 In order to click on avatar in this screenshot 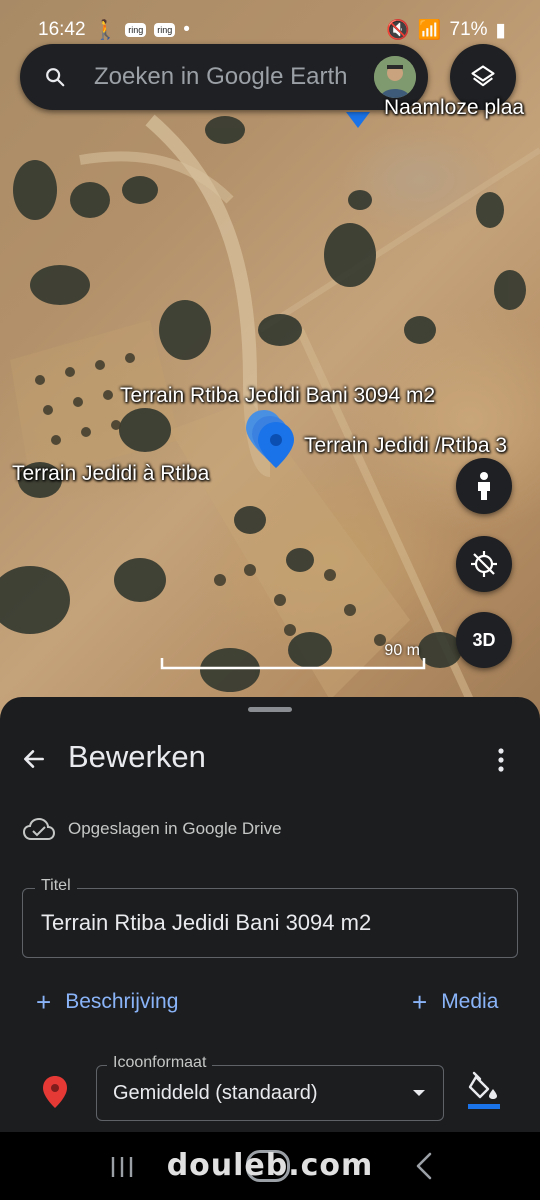, I will do `click(395, 77)`.